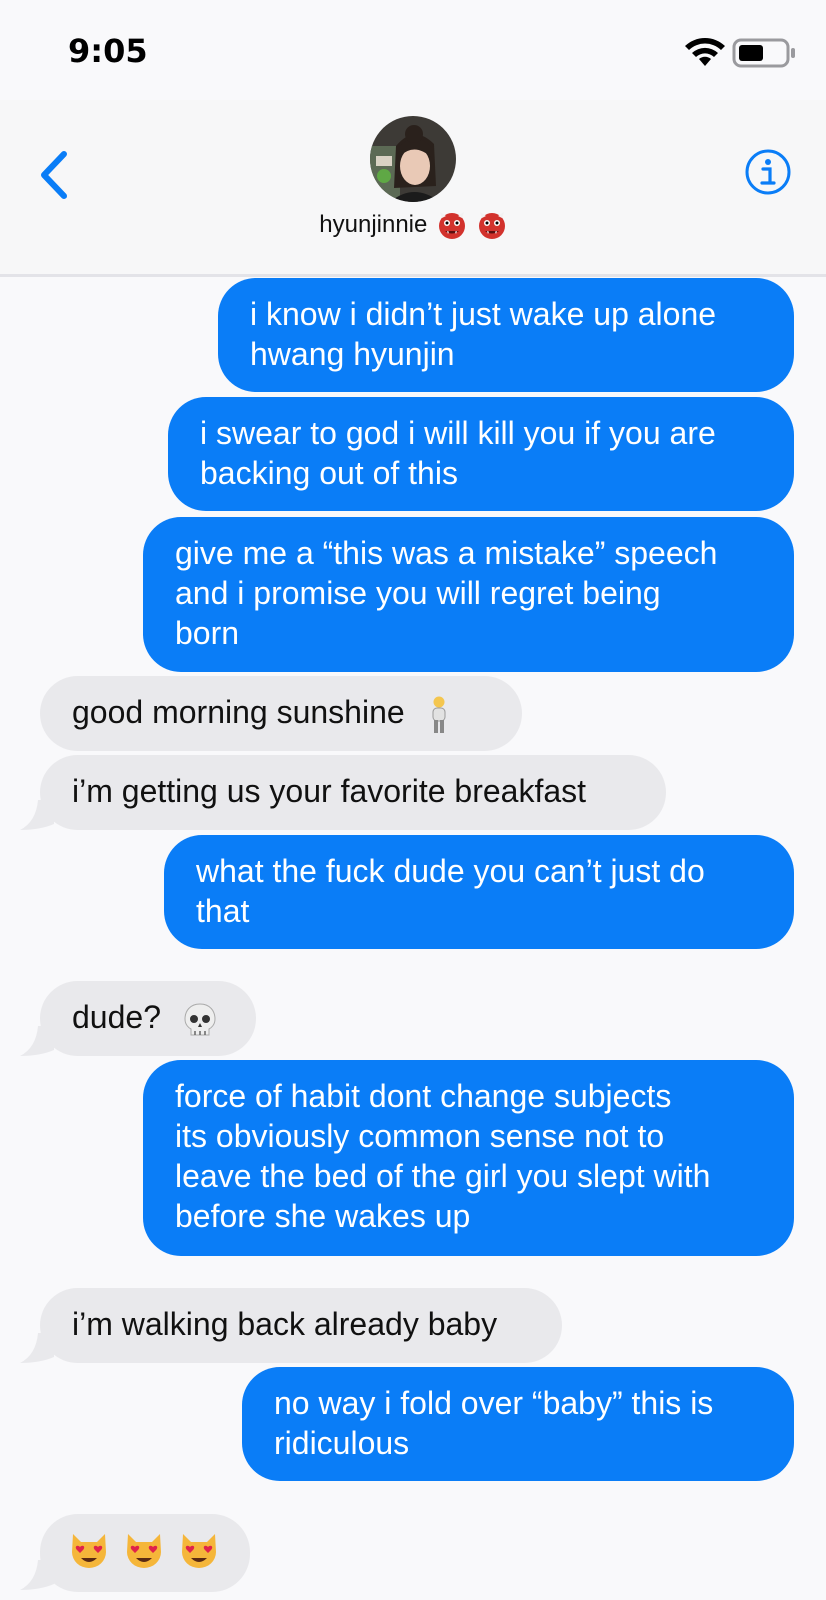  Describe the element at coordinates (54, 175) in the screenshot. I see `back-chevron-icon` at that location.